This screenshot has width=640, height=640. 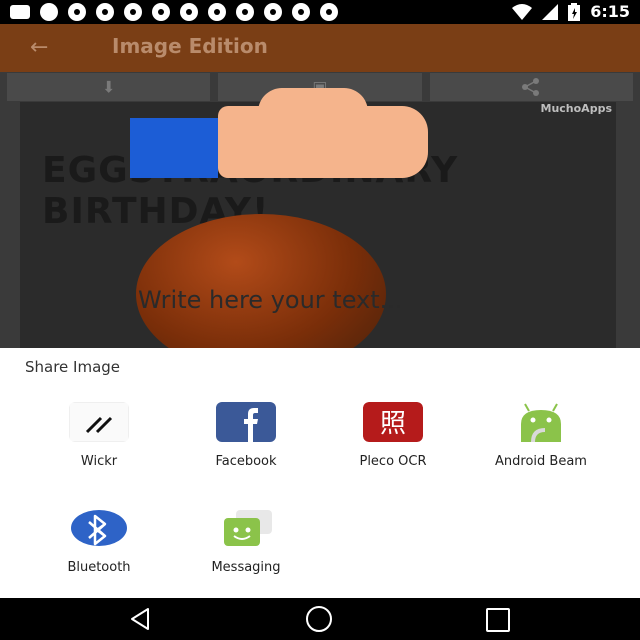 What do you see at coordinates (393, 444) in the screenshot?
I see `share-app-pleco-ocr: 照 Pleco OCR` at bounding box center [393, 444].